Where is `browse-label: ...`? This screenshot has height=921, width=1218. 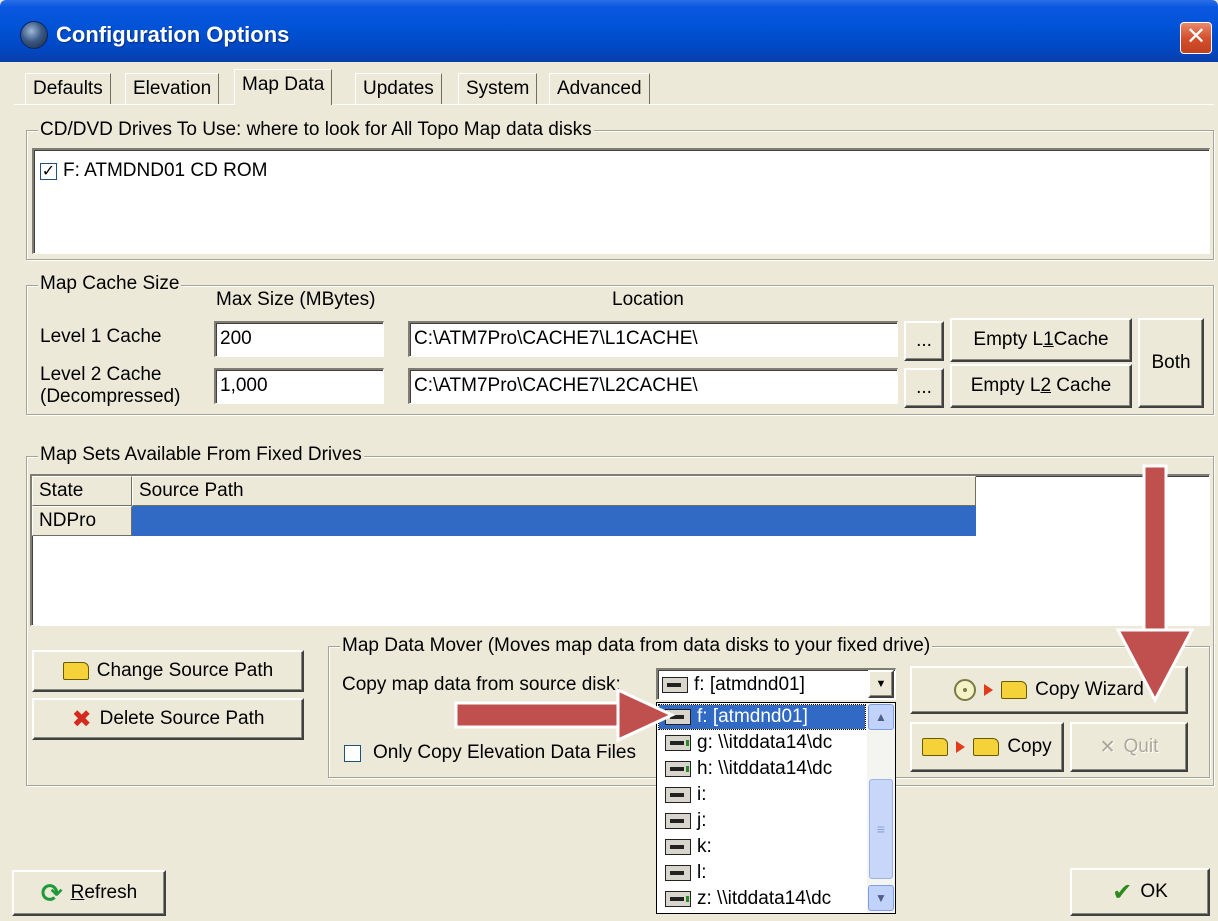 browse-label: ... is located at coordinates (924, 340).